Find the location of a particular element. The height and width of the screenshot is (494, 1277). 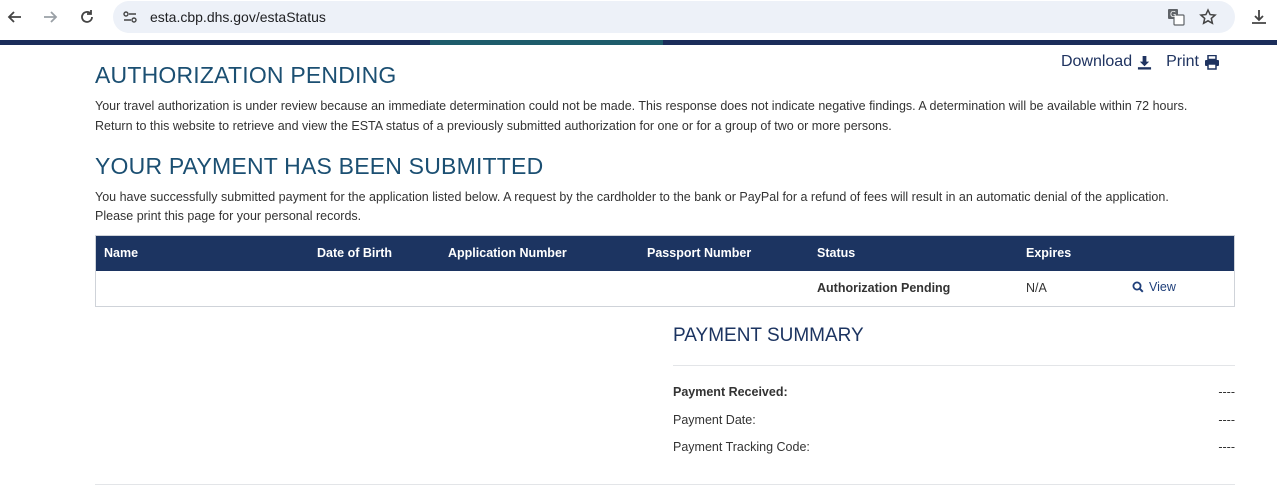

payment-received-label: Payment Received: is located at coordinates (730, 392).